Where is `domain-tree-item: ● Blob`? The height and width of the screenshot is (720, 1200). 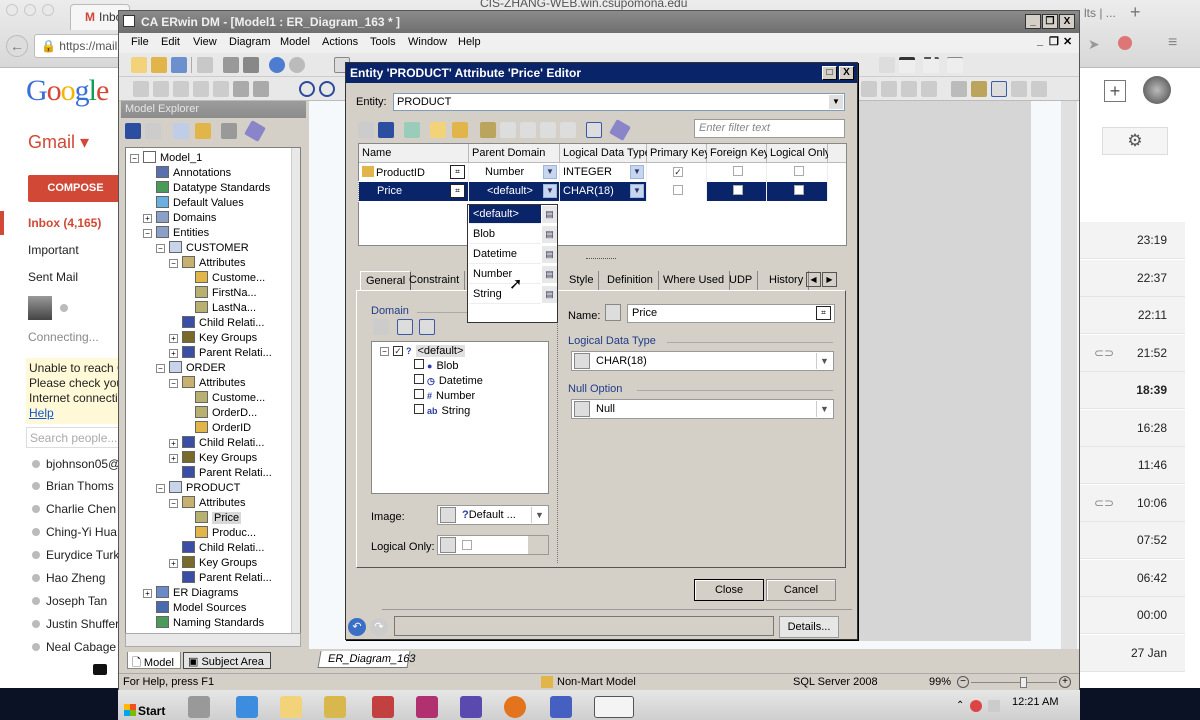
domain-tree-item: ● Blob is located at coordinates (436, 366).